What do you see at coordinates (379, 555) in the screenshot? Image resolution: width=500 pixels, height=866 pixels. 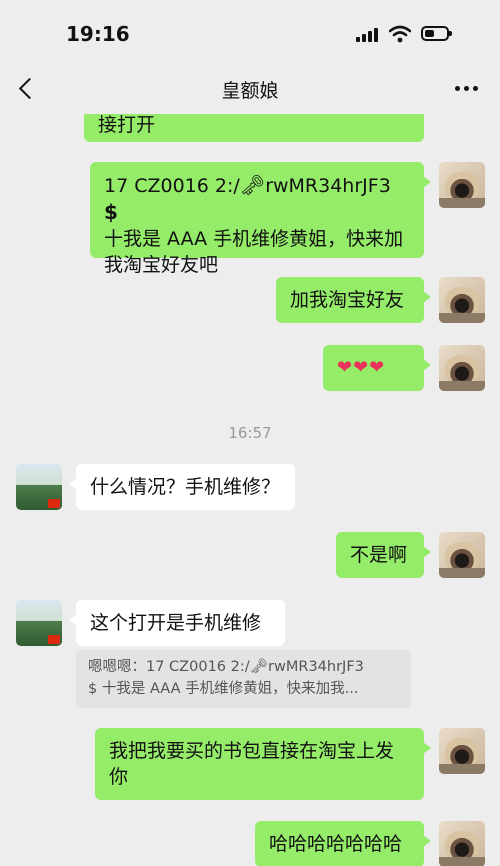 I see `message-text: 不是啊` at bounding box center [379, 555].